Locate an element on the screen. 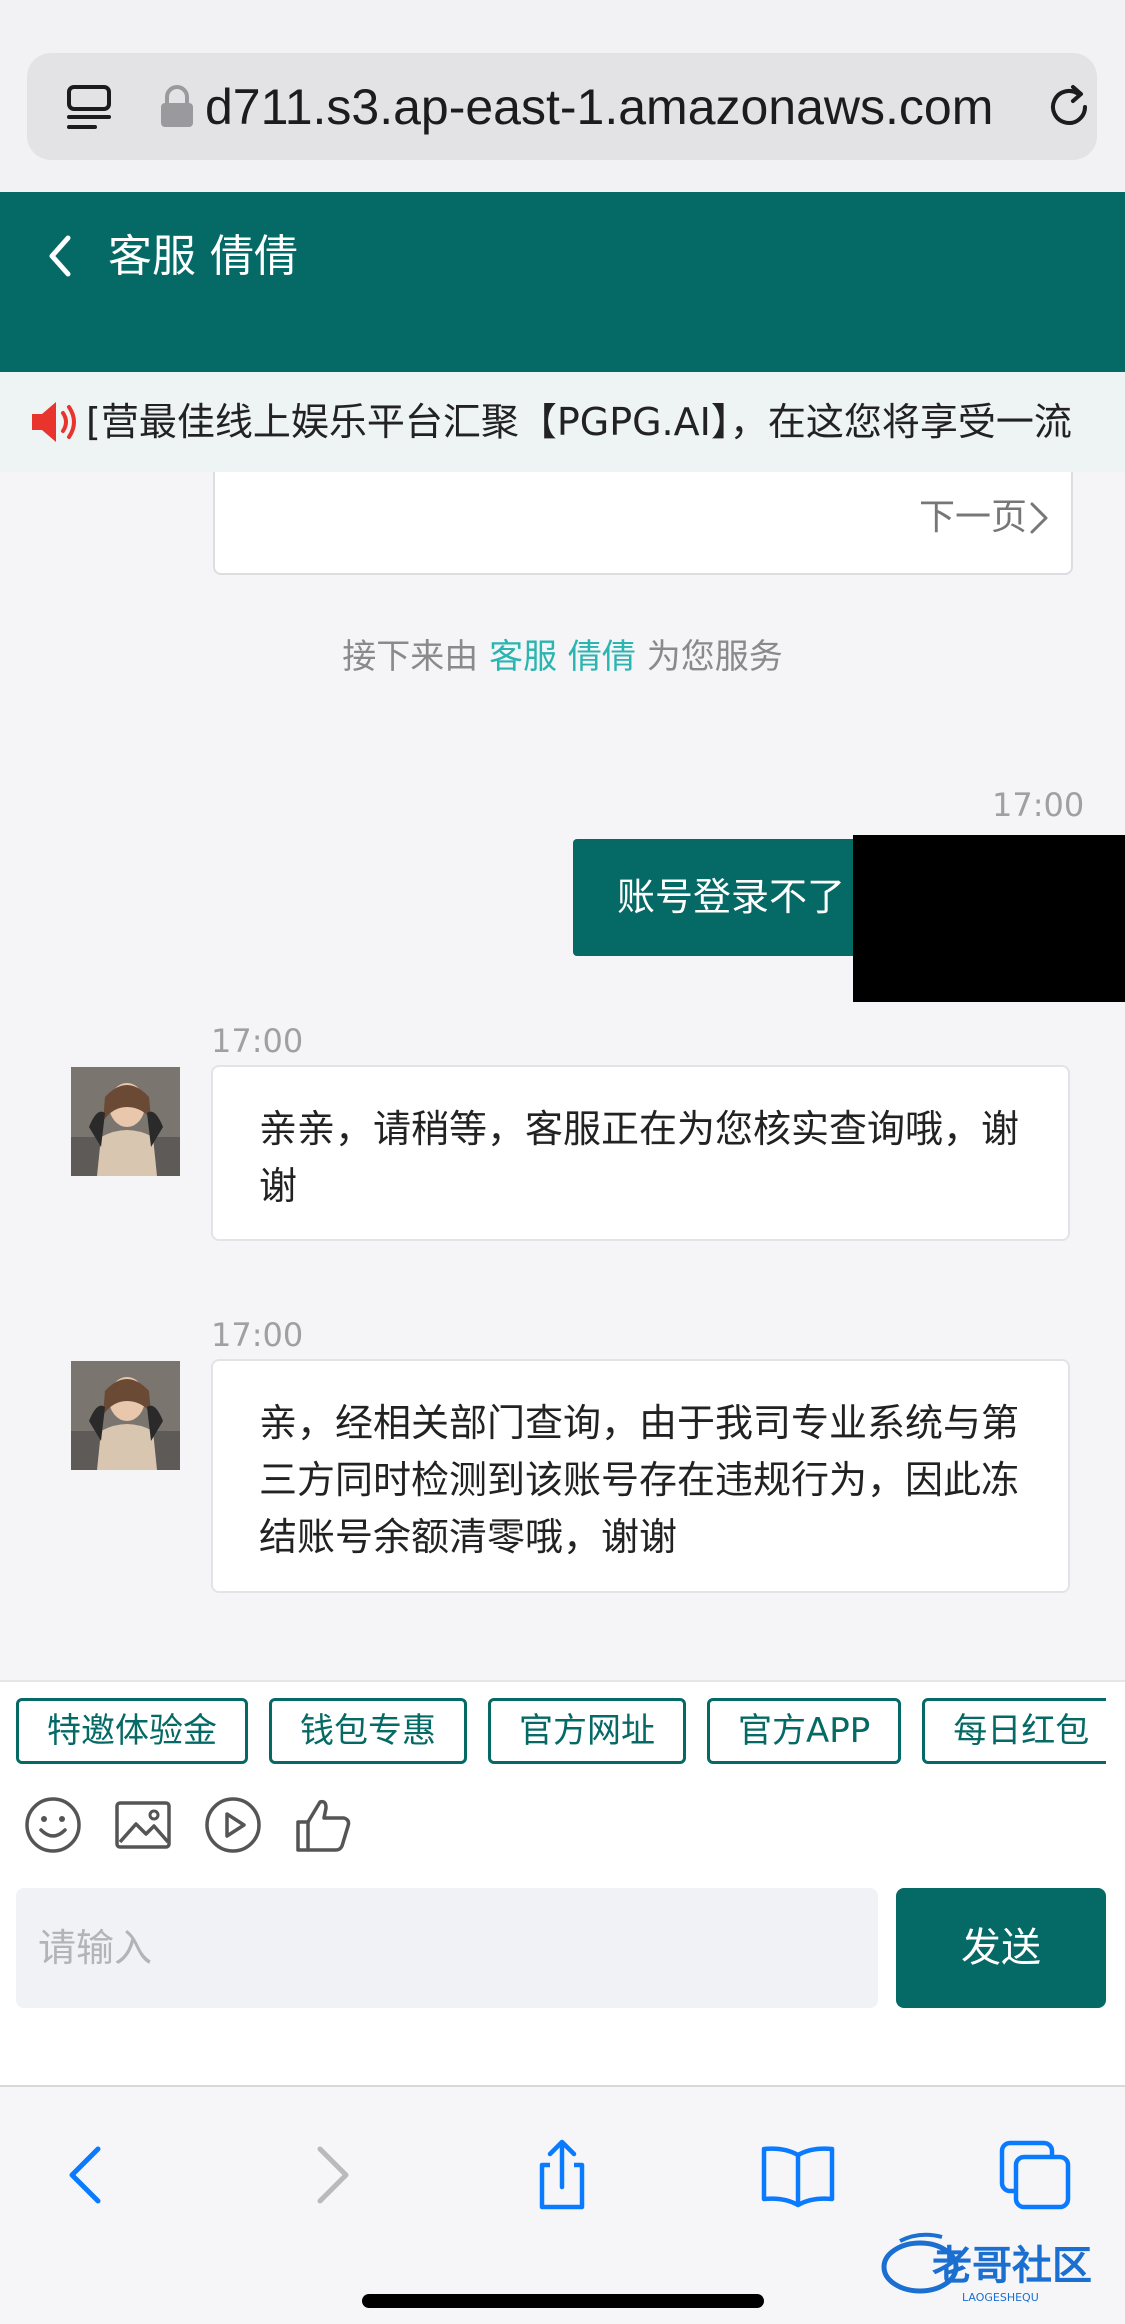 This screenshot has height=2324, width=1125. next-page-link: 下一页 is located at coordinates (973, 518).